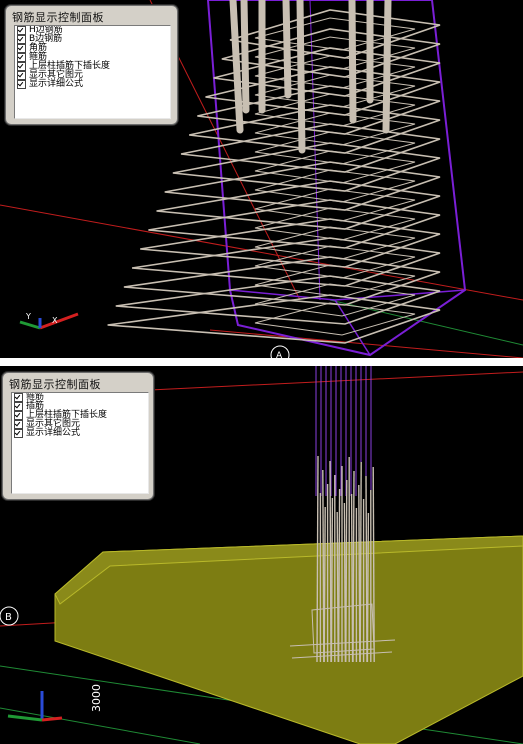  What do you see at coordinates (261, 362) in the screenshot?
I see `view-divider` at bounding box center [261, 362].